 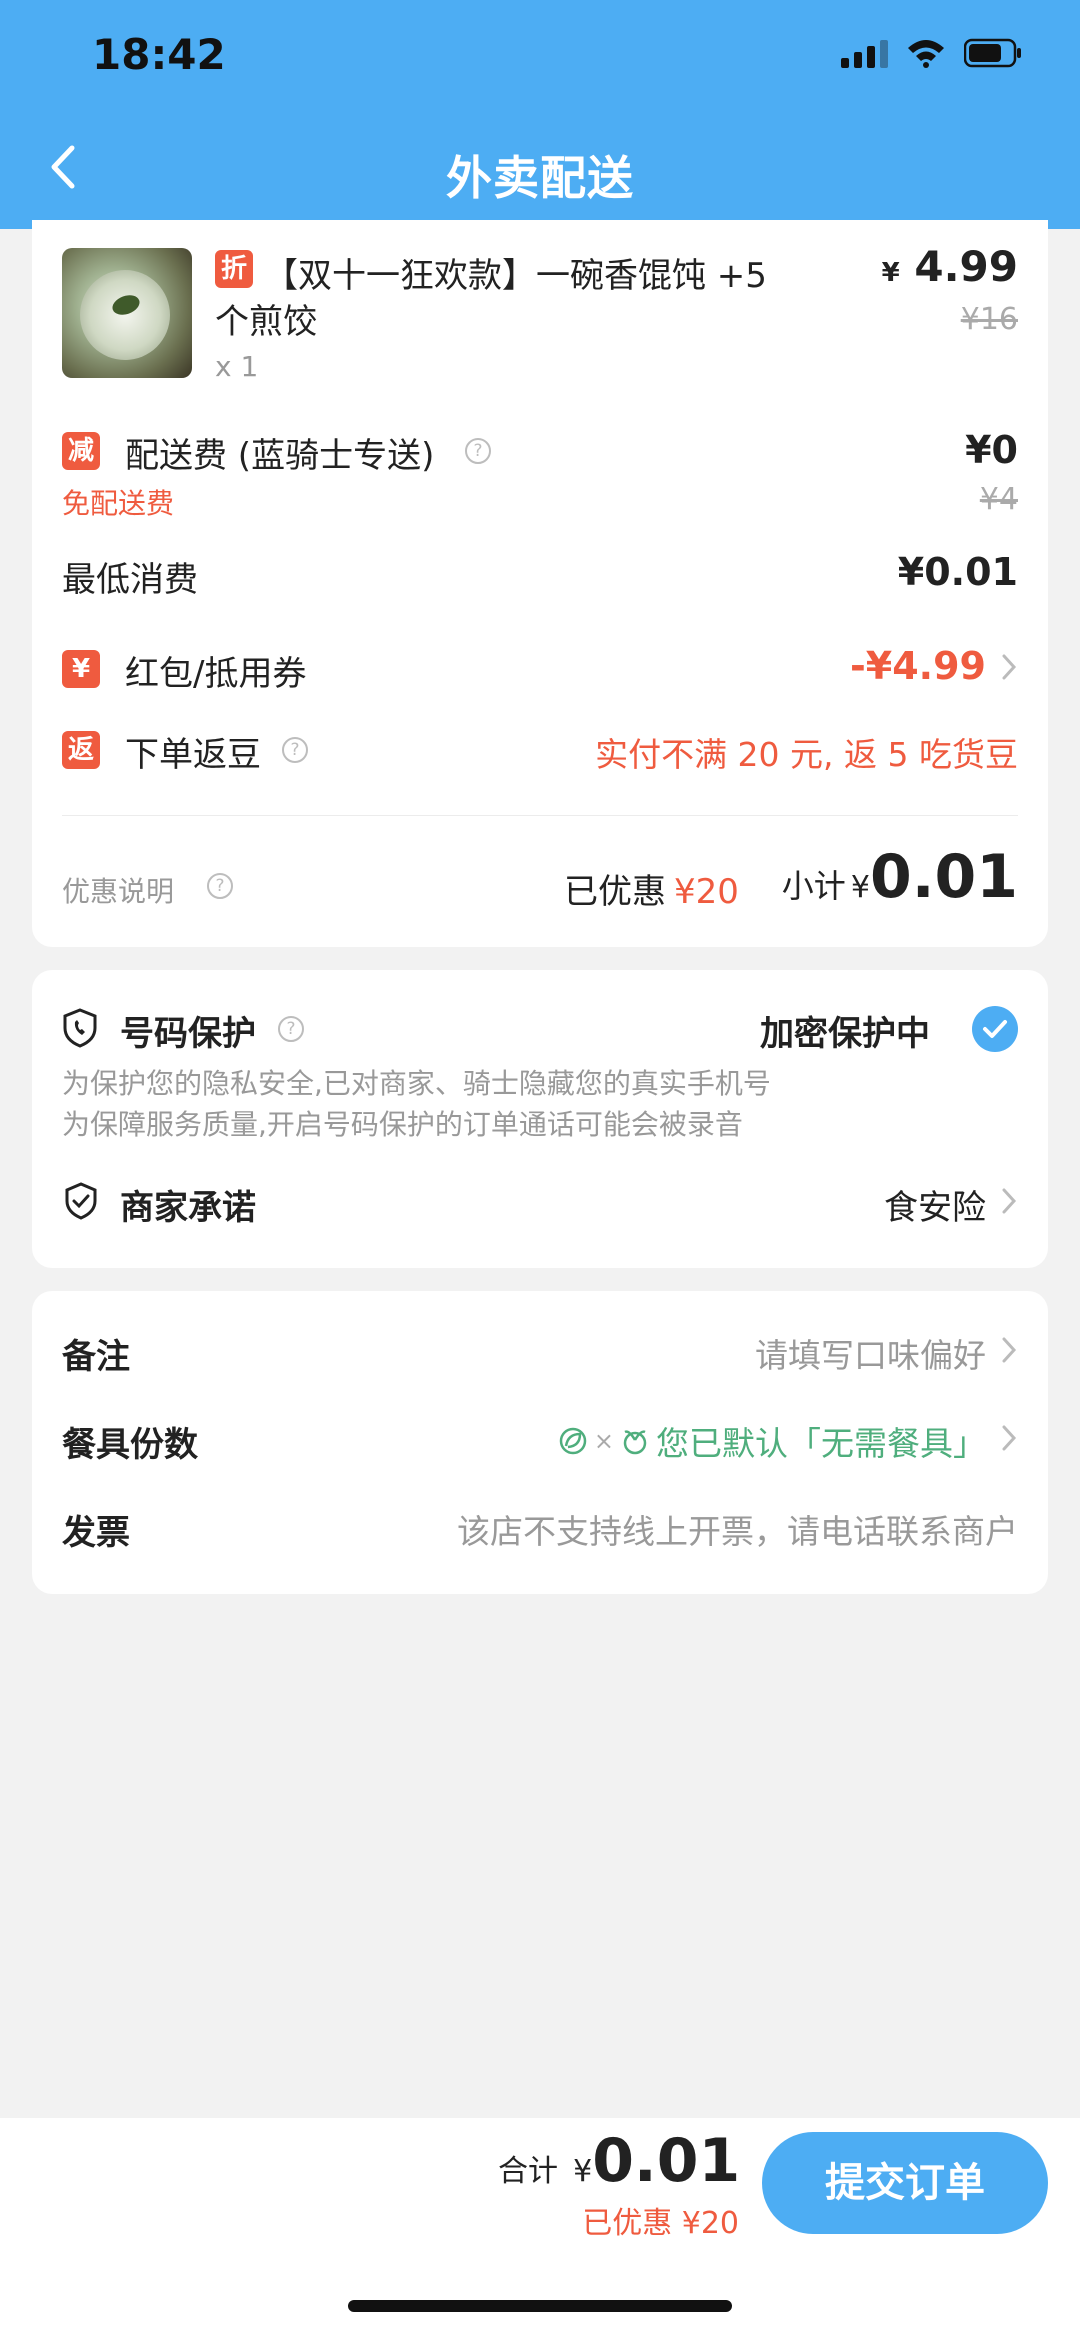 I want to click on protection-desc-2: 为保障服务质量,开启号码保护的订单通话可能会被录音, so click(x=402, y=1124).